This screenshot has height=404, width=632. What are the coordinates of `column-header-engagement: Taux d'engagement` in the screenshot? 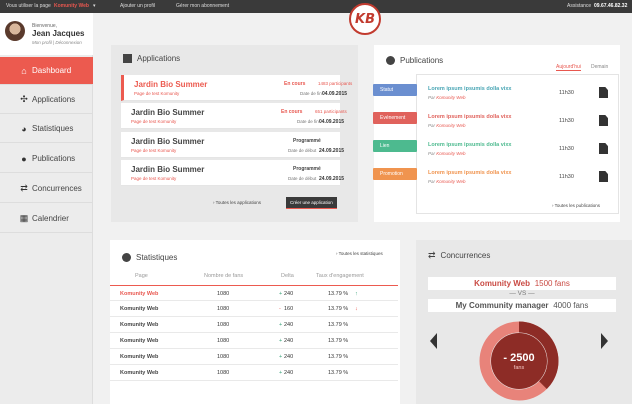 It's located at (340, 276).